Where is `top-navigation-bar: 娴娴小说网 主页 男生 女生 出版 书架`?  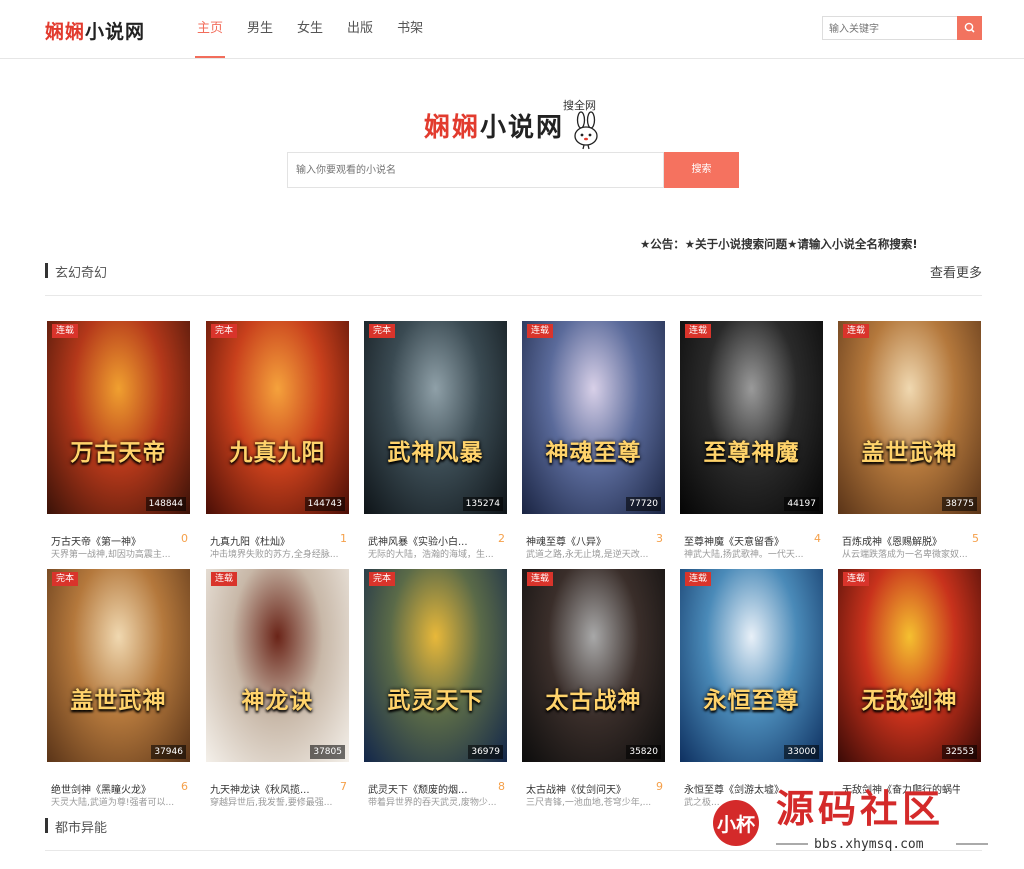 top-navigation-bar: 娴娴小说网 主页 男生 女生 出版 书架 is located at coordinates (512, 29).